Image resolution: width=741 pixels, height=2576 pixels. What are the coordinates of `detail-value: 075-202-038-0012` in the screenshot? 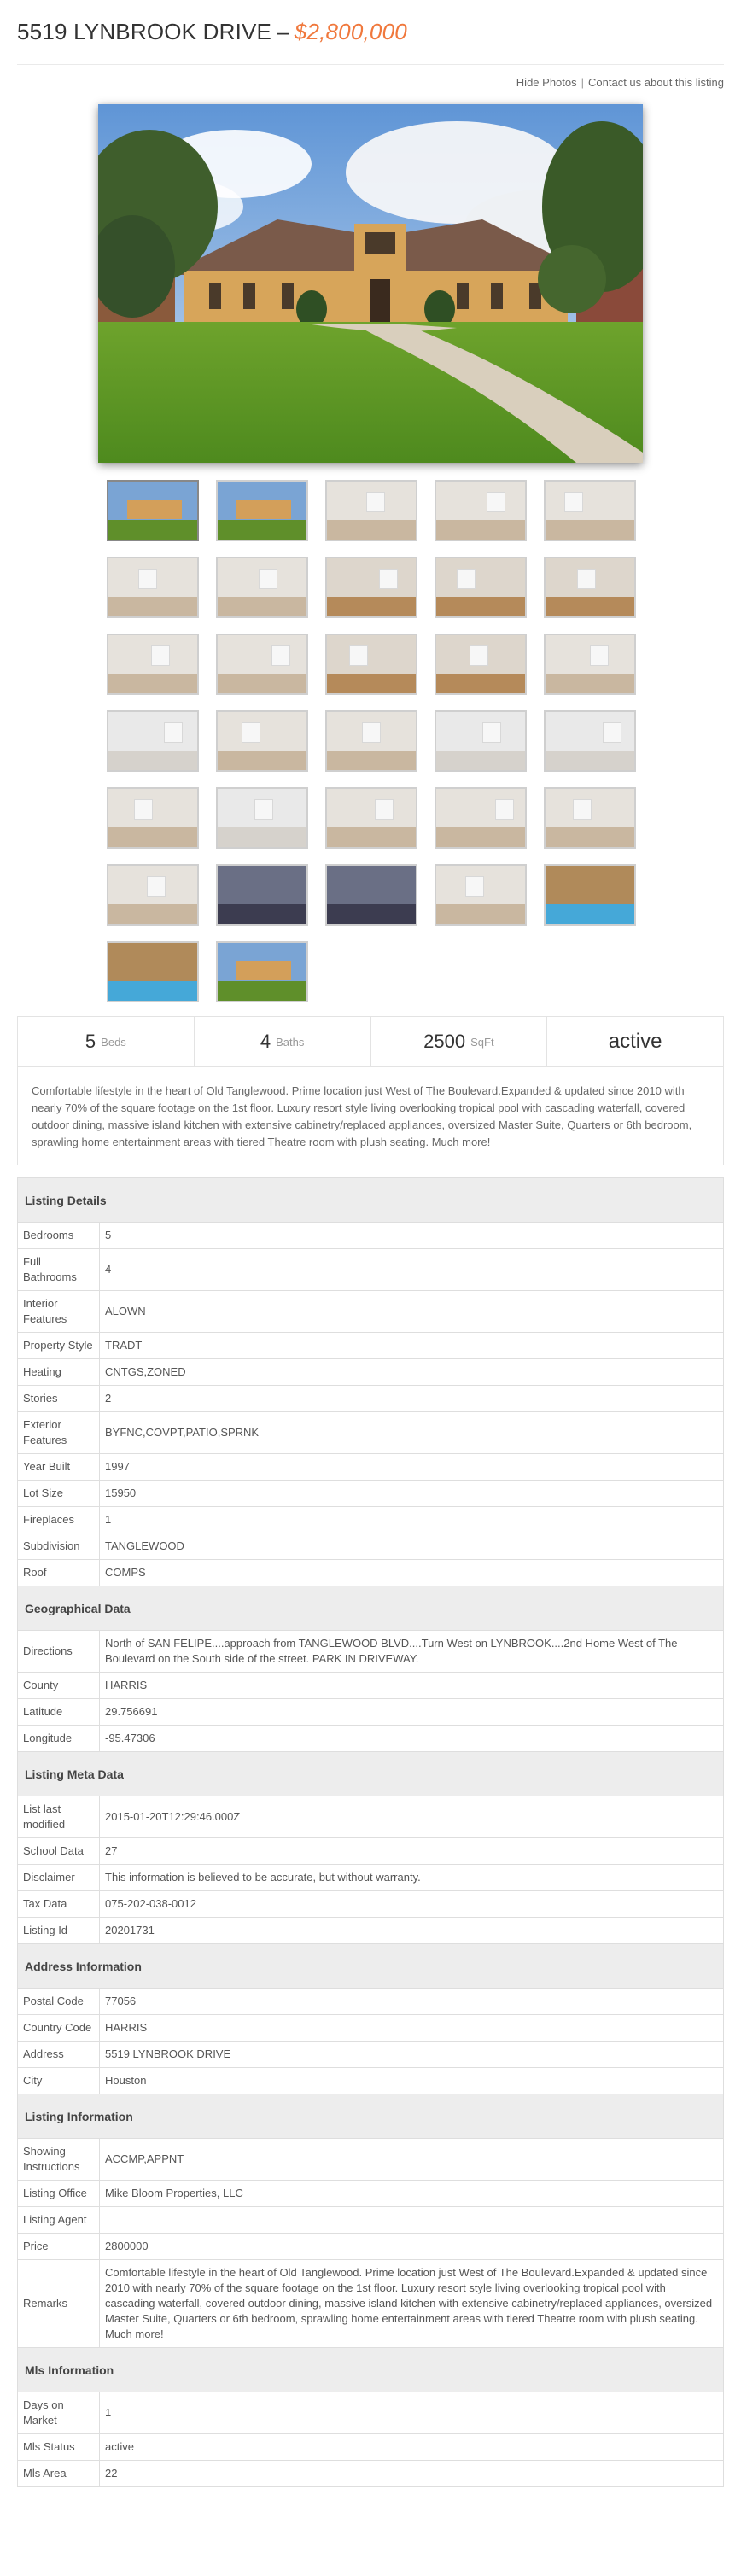 It's located at (412, 1904).